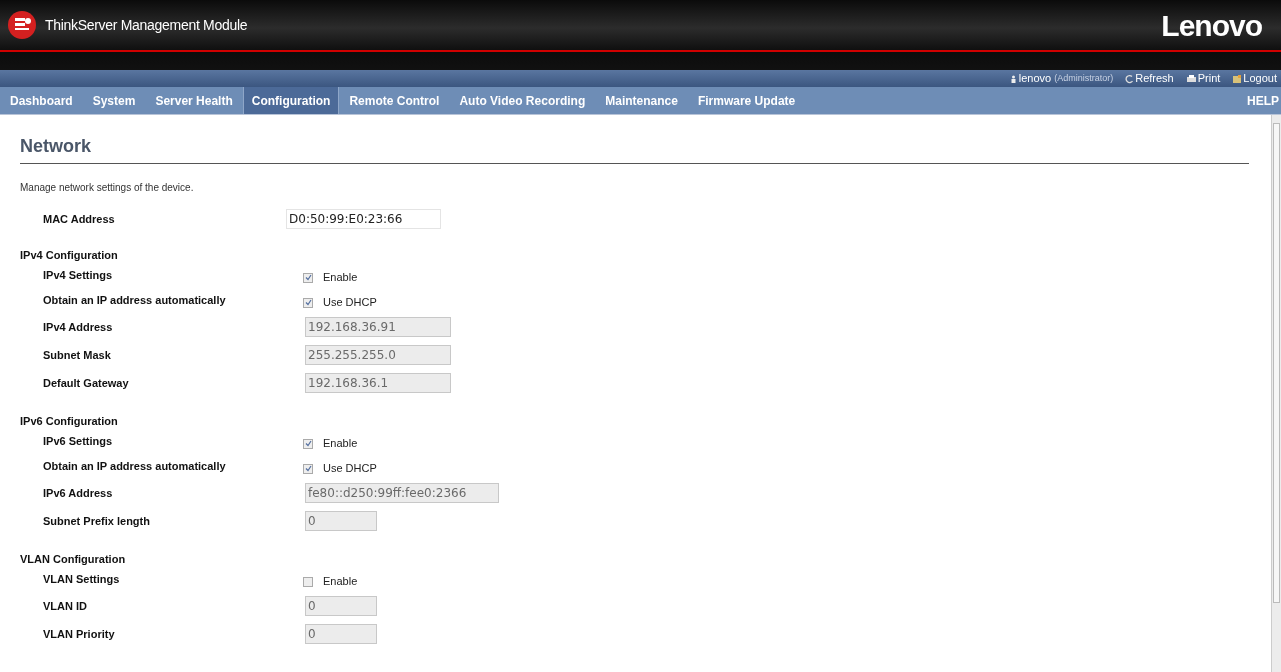  I want to click on field-label: VLAN Settings, so click(81, 580).